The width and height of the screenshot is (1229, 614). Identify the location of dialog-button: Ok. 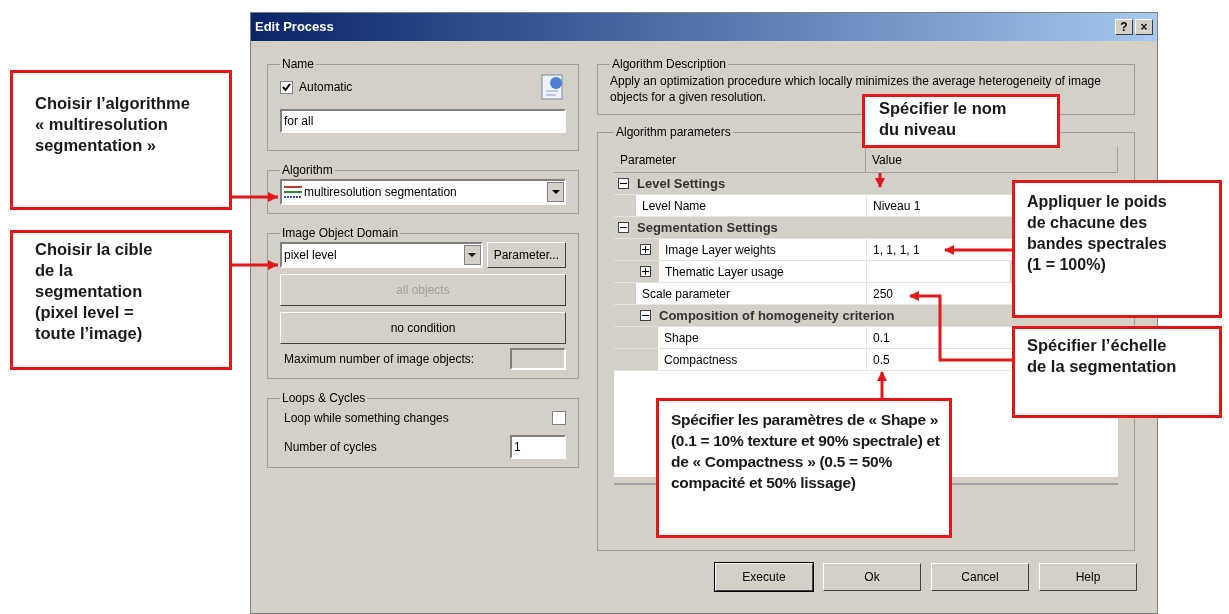
(872, 577).